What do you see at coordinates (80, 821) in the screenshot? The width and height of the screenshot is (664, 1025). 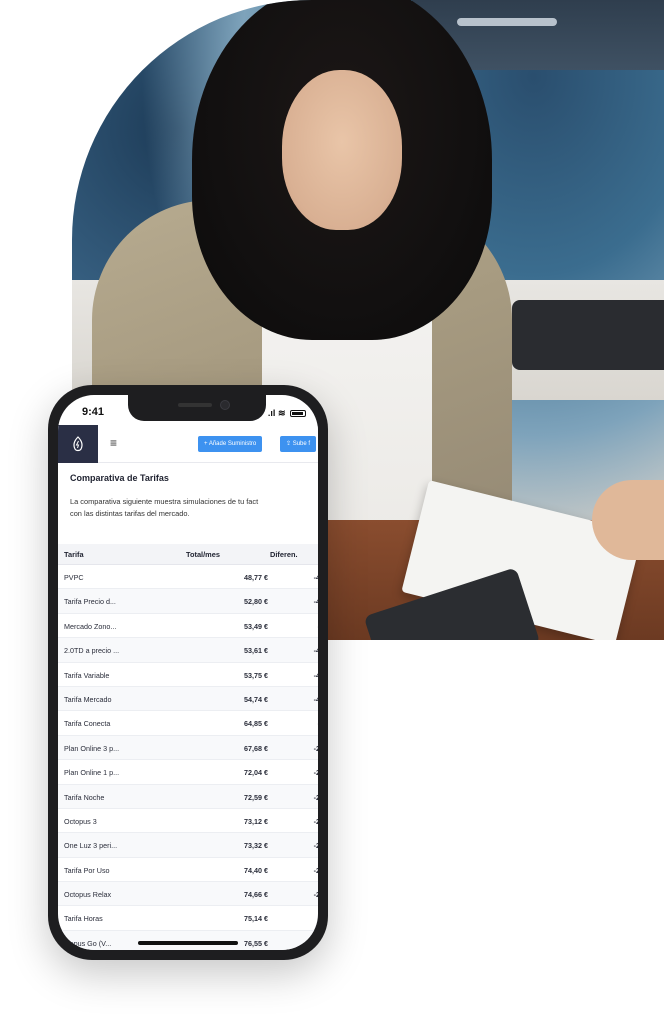 I see `tariff-name: Octopus 3` at bounding box center [80, 821].